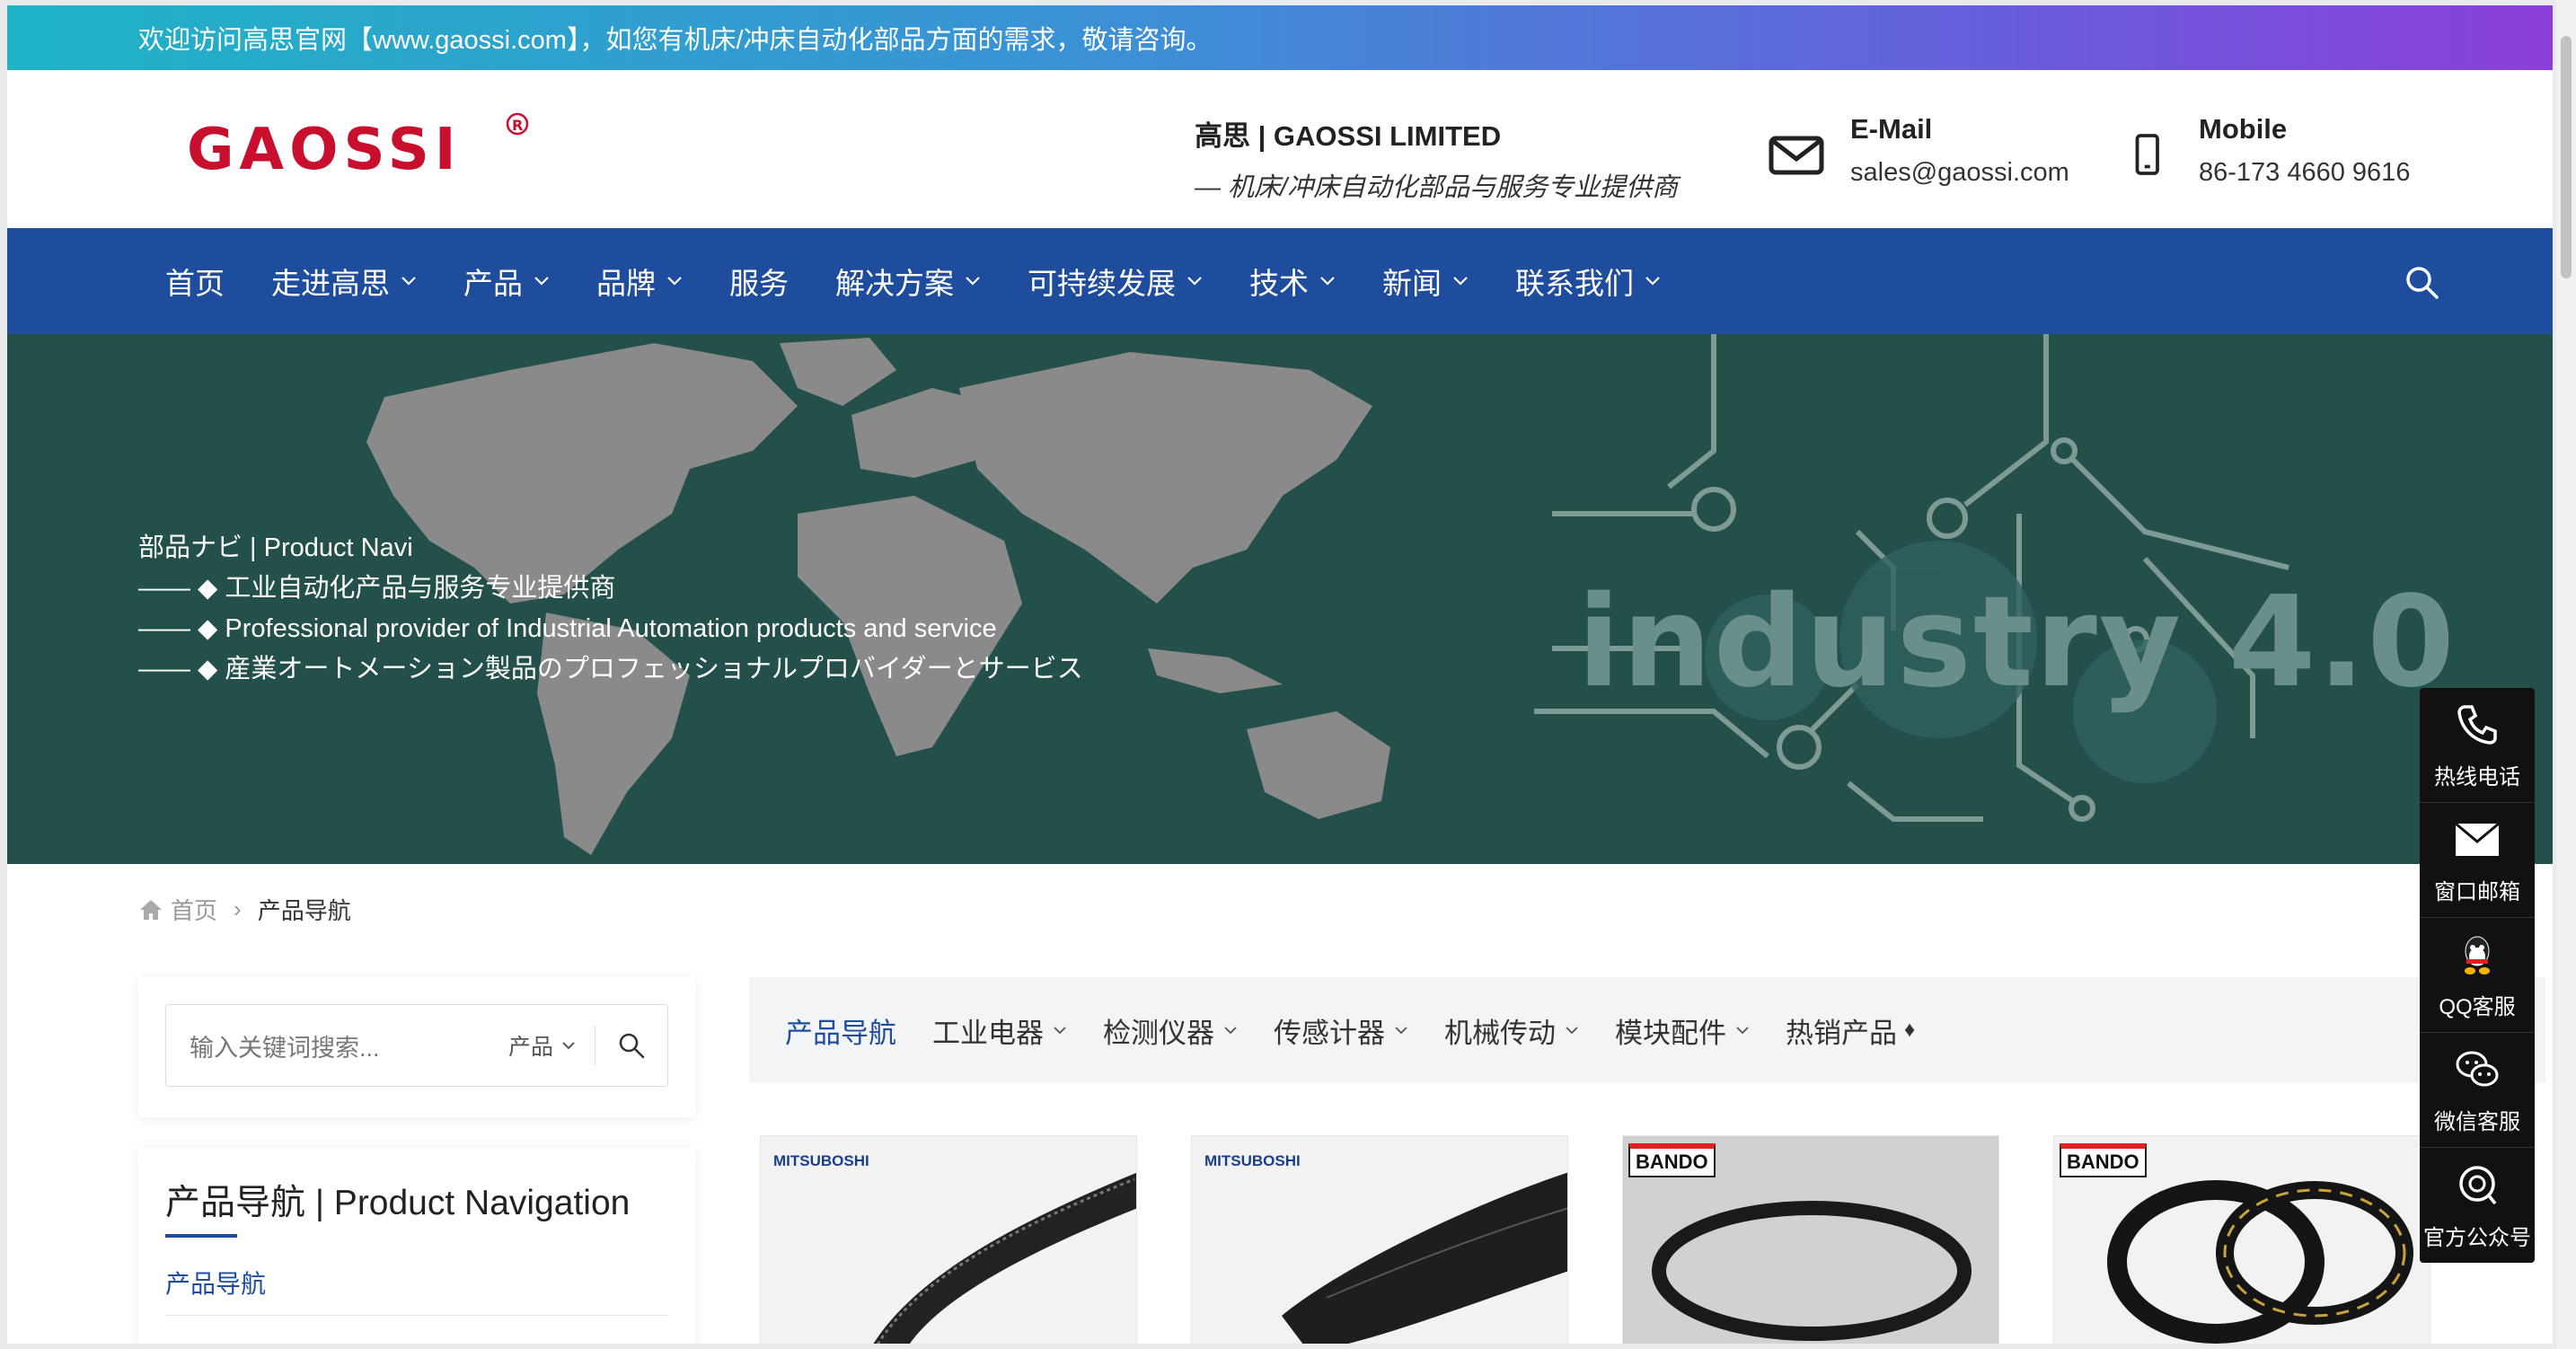 Image resolution: width=2576 pixels, height=1349 pixels. I want to click on scrollbar-thumb, so click(2566, 157).